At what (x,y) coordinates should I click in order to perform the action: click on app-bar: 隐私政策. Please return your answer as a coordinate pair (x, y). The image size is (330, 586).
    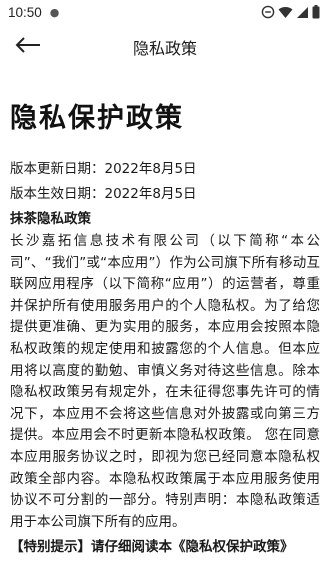
    Looking at the image, I should click on (165, 47).